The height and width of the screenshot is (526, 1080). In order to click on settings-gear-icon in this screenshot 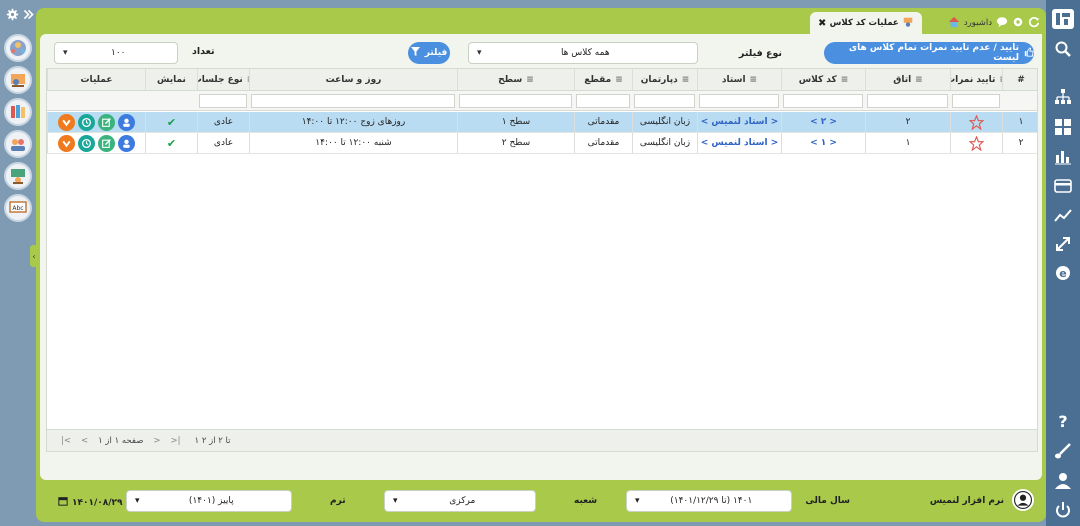, I will do `click(12, 16)`.